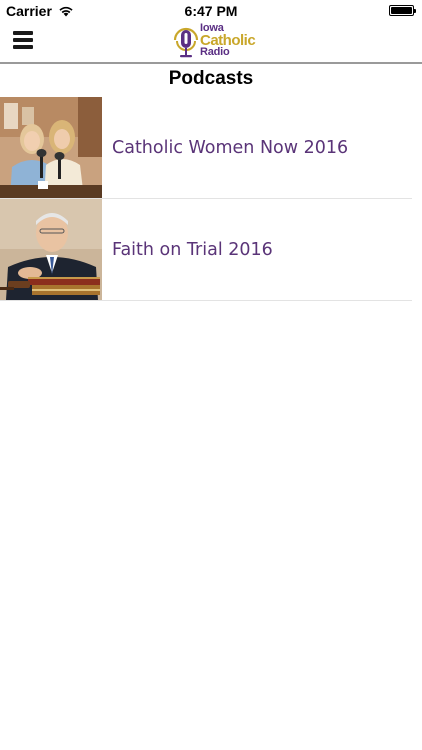 Image resolution: width=422 pixels, height=750 pixels. I want to click on podcast-title: Faith on Trial 2016, so click(192, 249).